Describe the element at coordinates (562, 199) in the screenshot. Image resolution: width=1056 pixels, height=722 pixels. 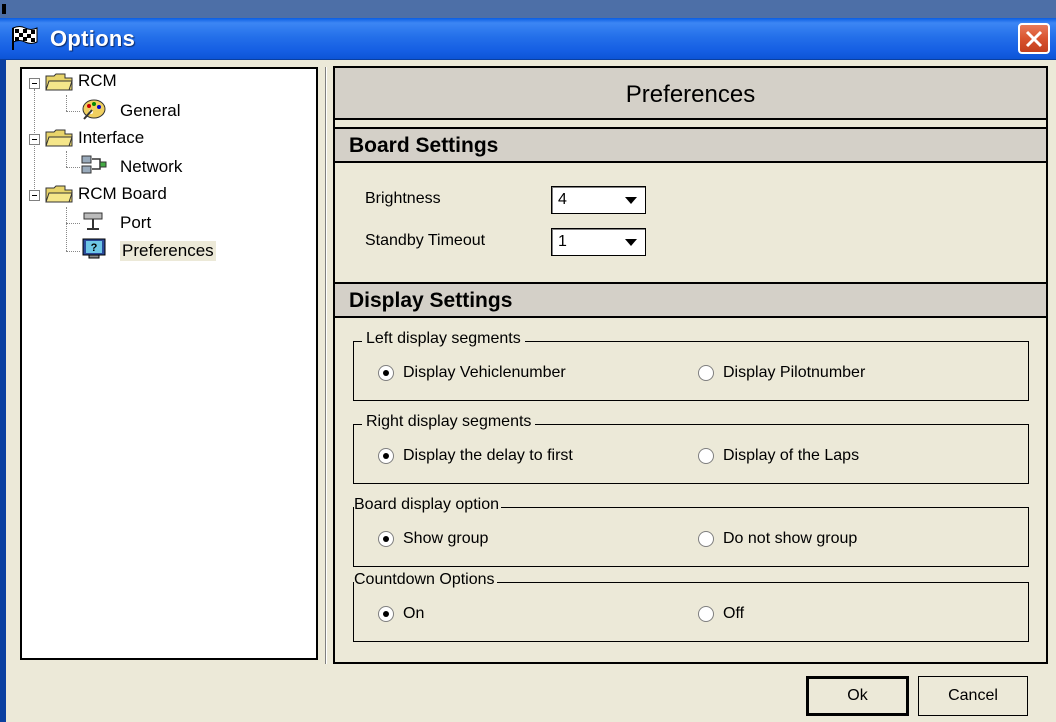
I see `brightness-value: 4` at that location.